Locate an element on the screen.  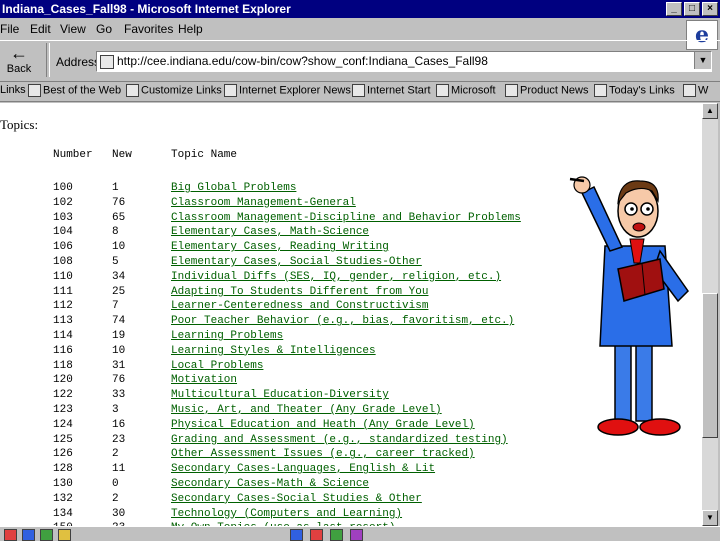
menu-view: View is located at coordinates (73, 29).